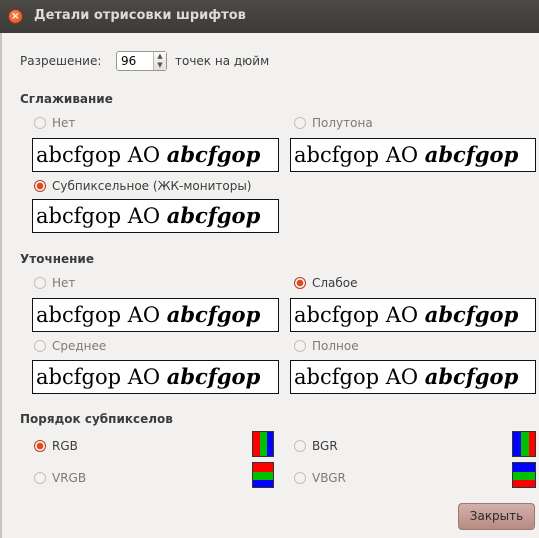 The image size is (539, 538). What do you see at coordinates (160, 65) in the screenshot?
I see `spin-down-icon: ▼` at bounding box center [160, 65].